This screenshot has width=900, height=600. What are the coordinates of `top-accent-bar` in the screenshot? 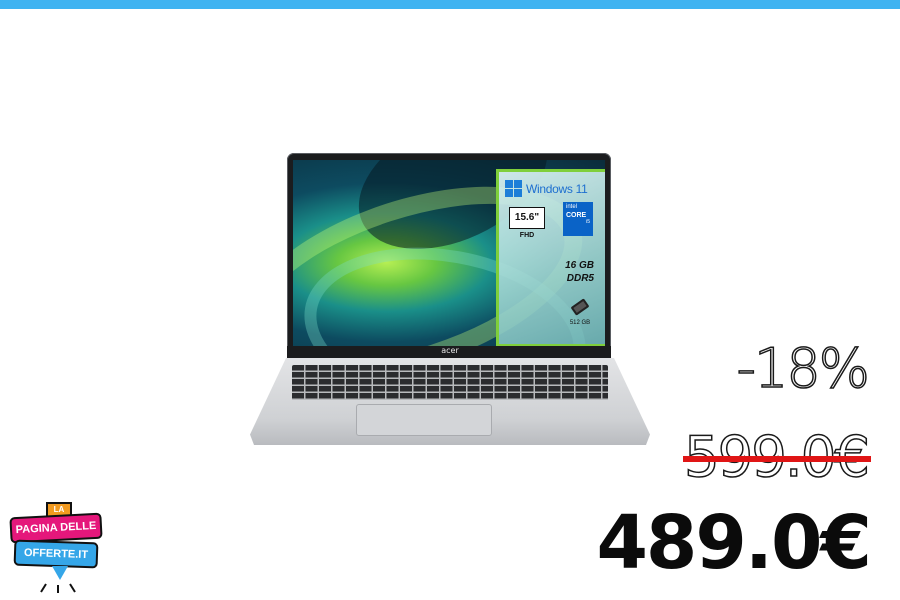 It's located at (450, 4).